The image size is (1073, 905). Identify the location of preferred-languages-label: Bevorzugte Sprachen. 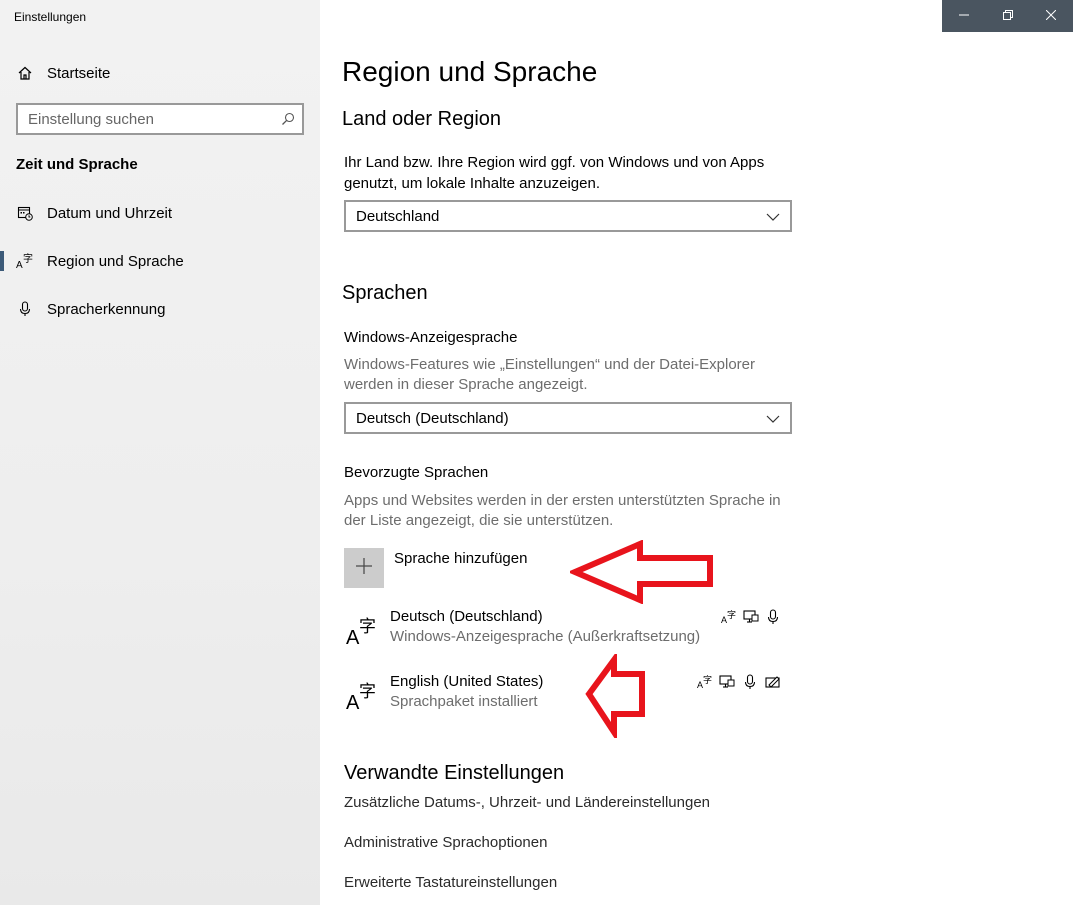
(416, 472).